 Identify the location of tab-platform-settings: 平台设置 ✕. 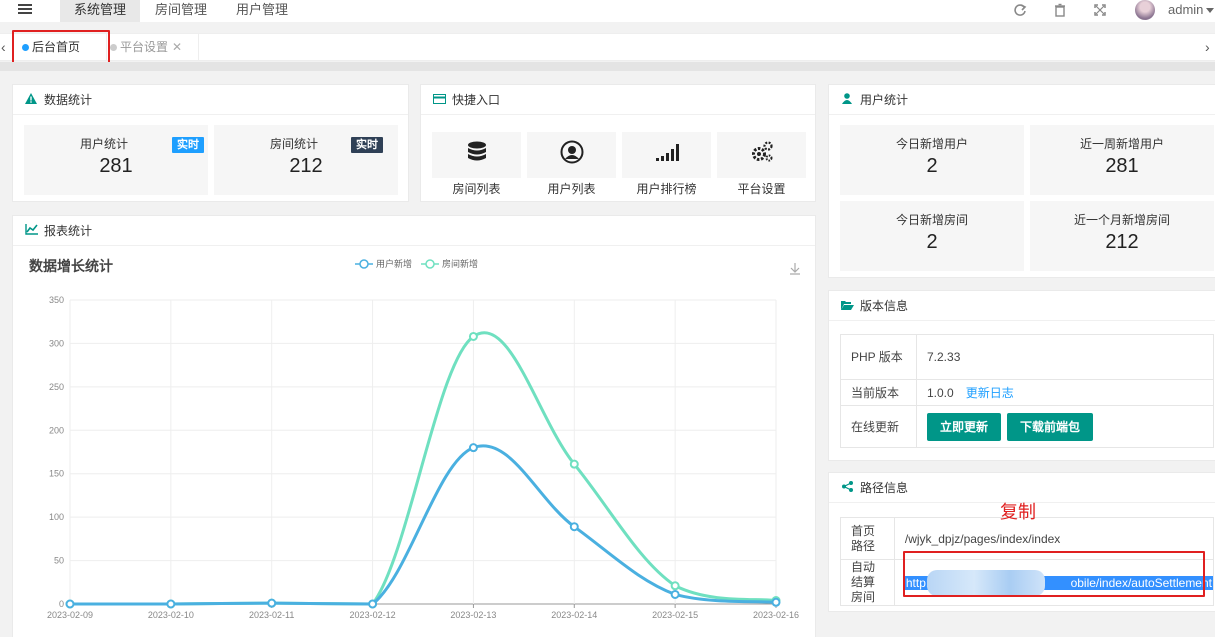
(153, 47).